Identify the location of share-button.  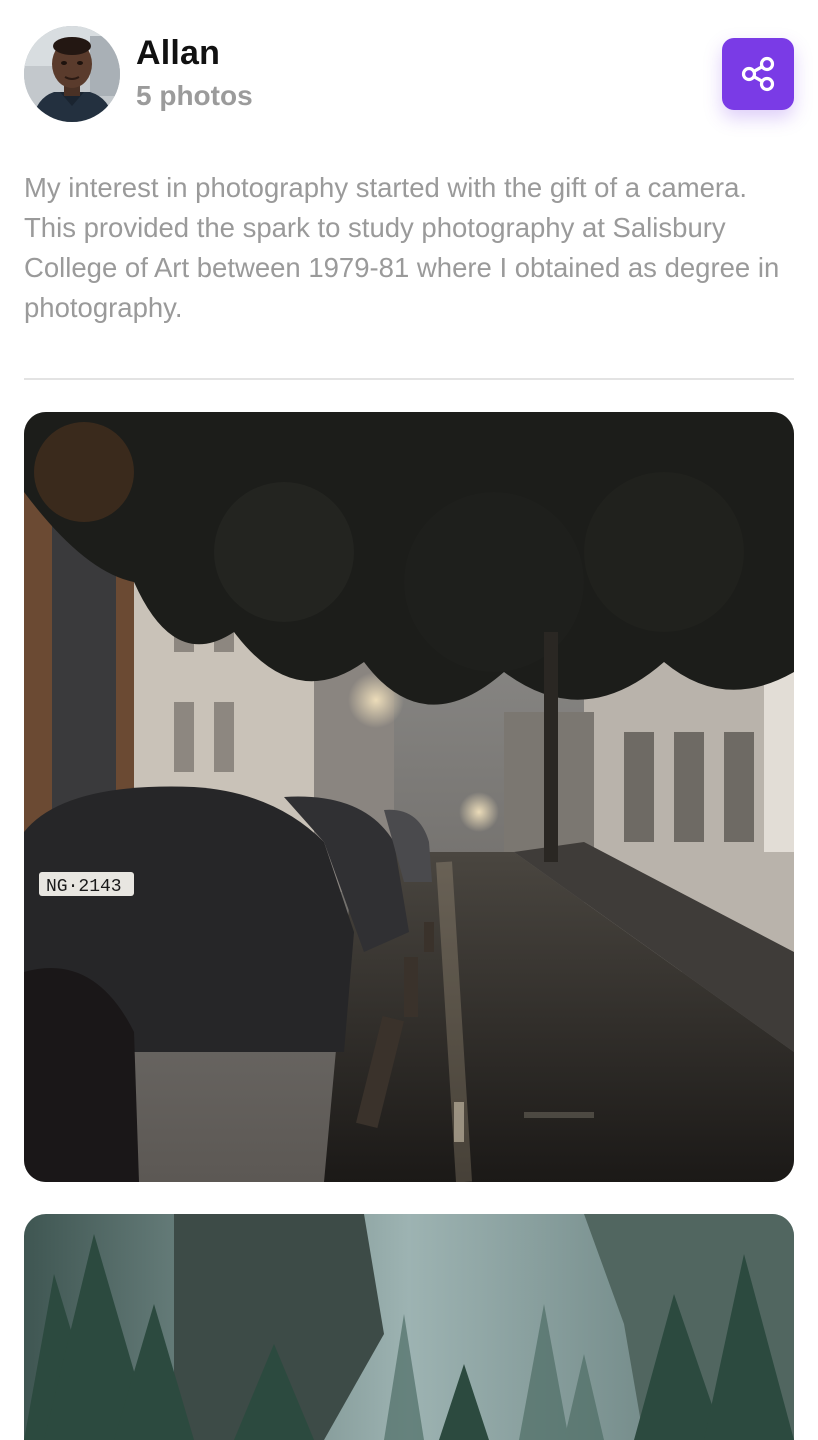
(758, 74).